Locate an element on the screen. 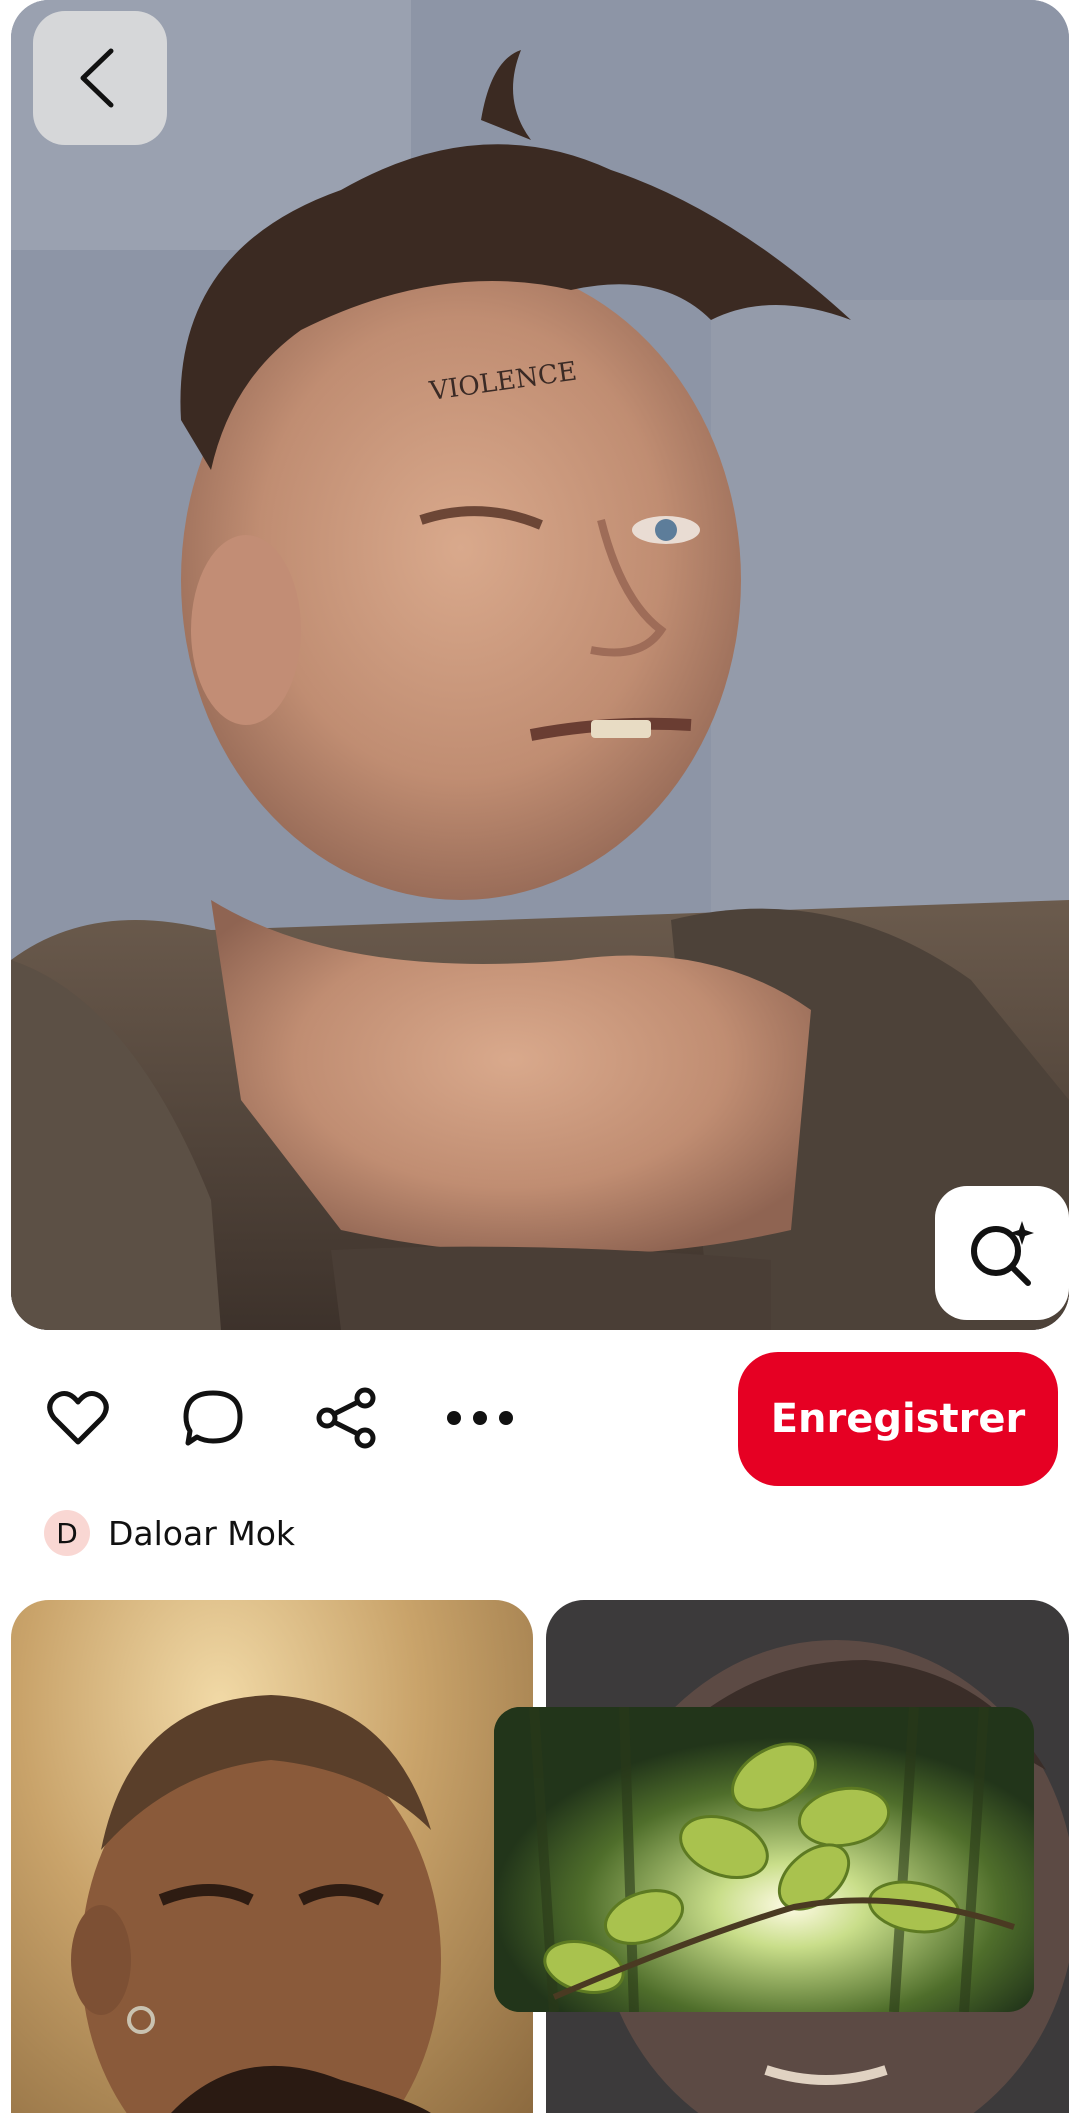 The width and height of the screenshot is (1080, 2113). avatar: D is located at coordinates (67, 1533).